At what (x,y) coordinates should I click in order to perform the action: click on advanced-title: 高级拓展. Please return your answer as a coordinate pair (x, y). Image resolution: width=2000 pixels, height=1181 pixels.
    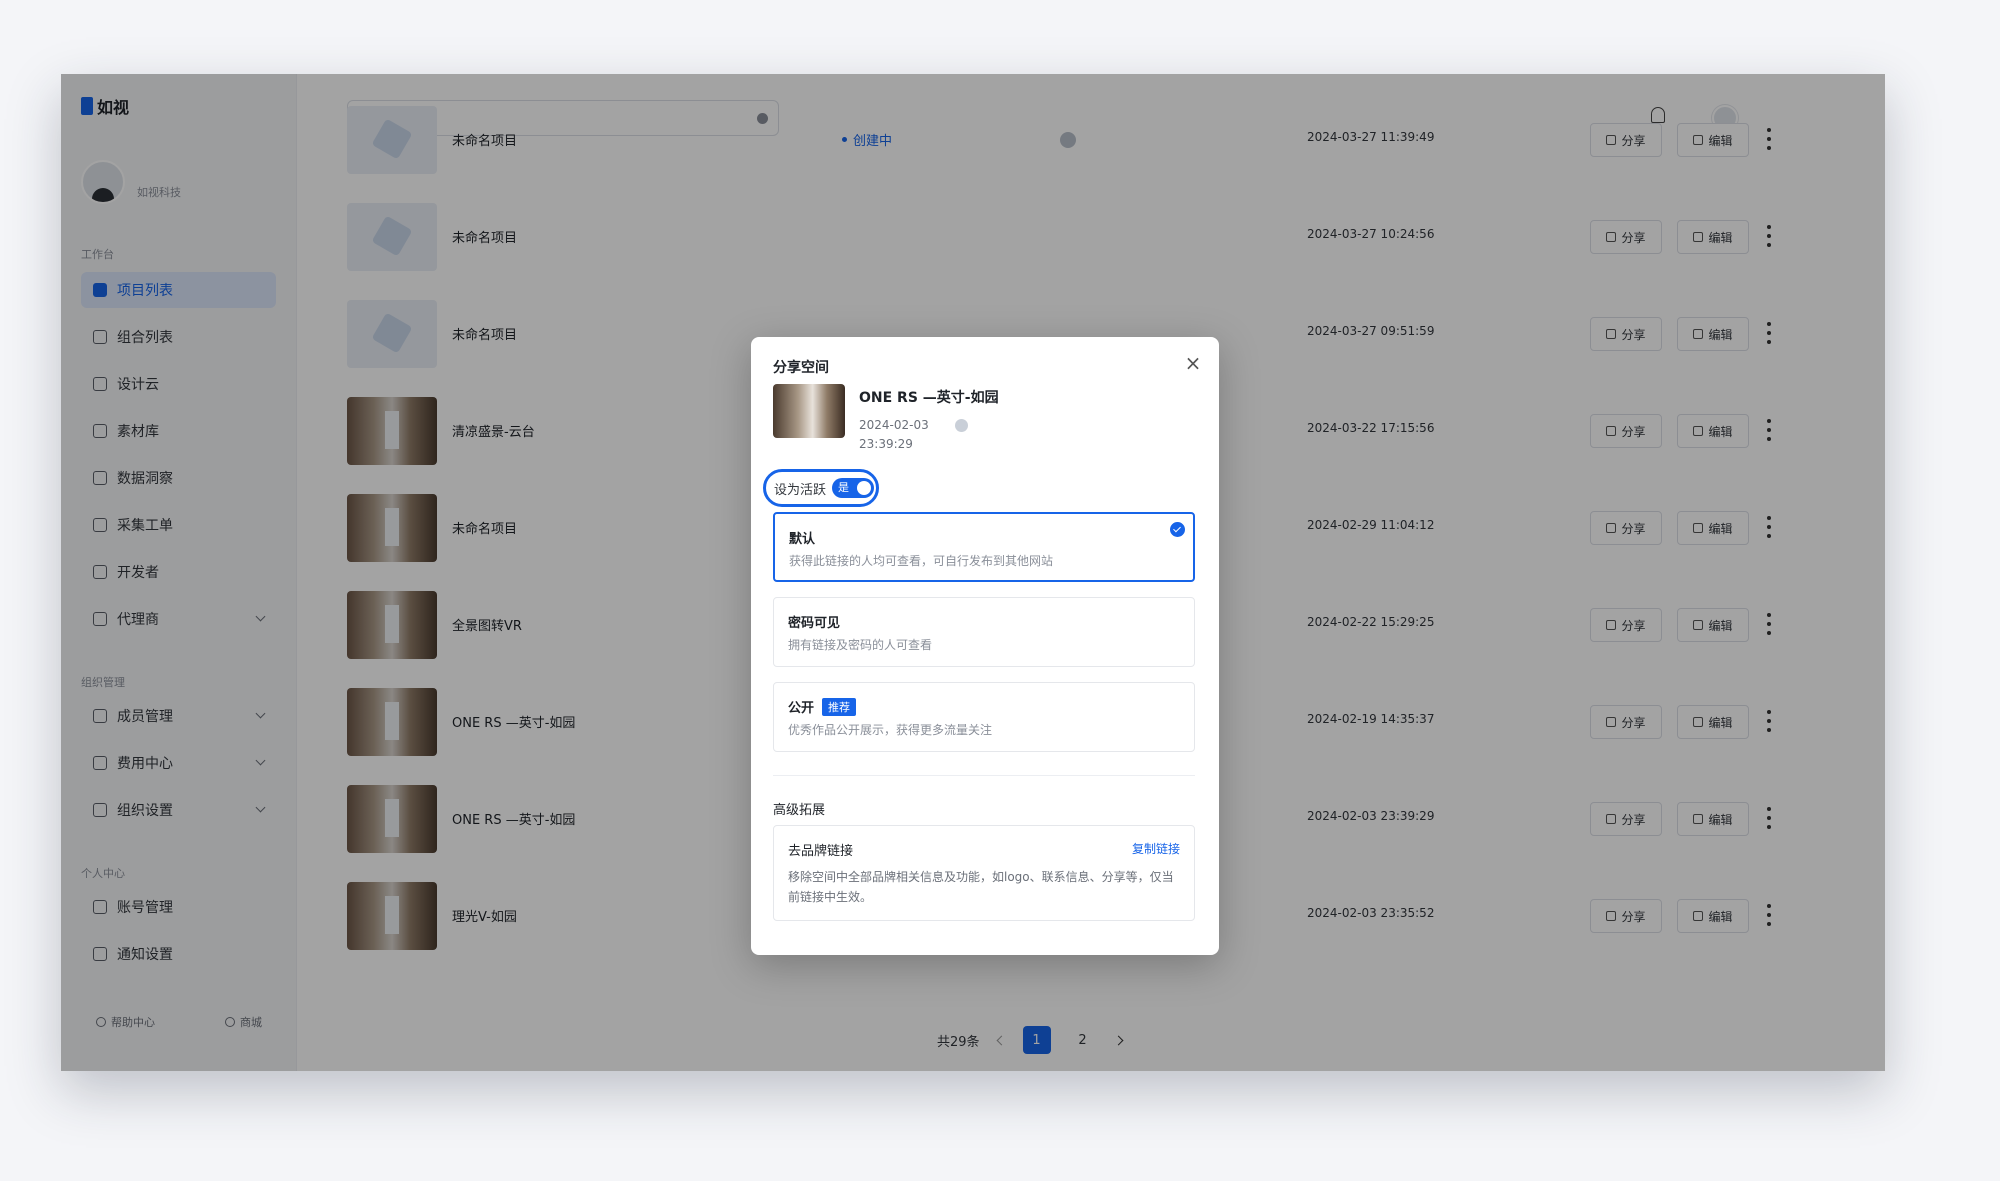
    Looking at the image, I should click on (799, 810).